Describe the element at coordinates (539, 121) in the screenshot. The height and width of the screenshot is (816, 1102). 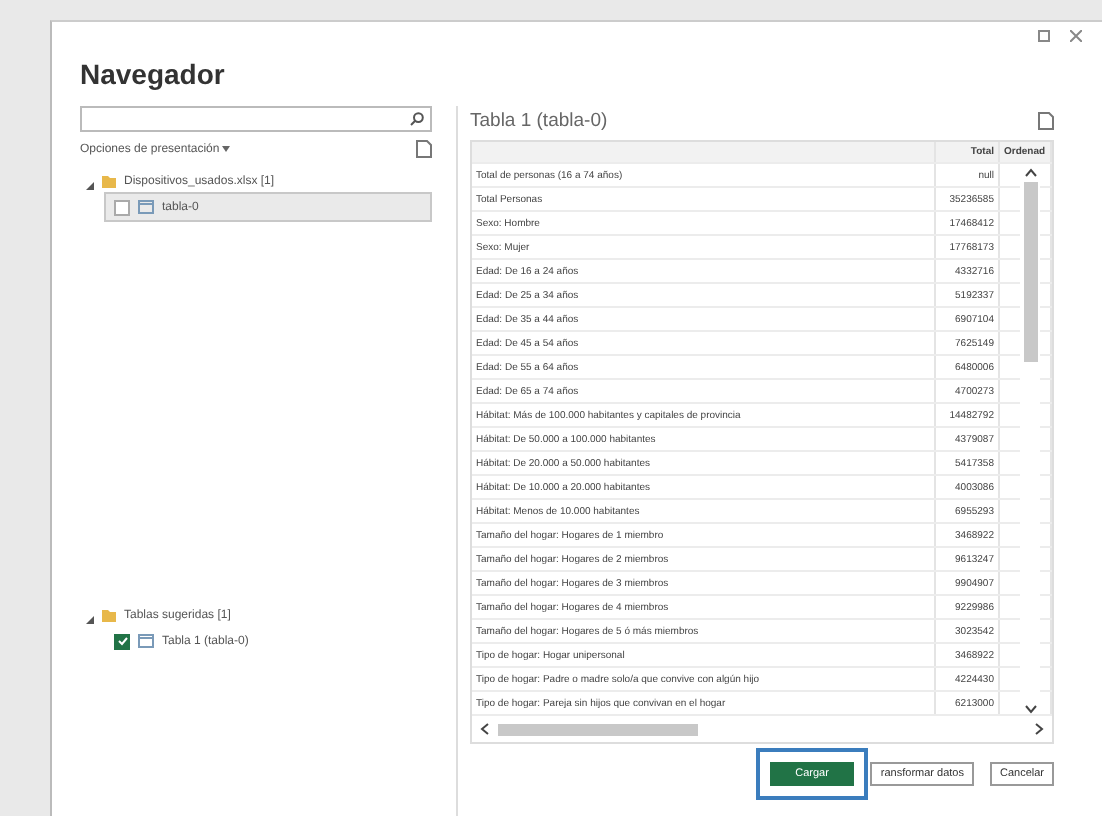
I see `preview-title: Tabla 1 (tabla-0)` at that location.